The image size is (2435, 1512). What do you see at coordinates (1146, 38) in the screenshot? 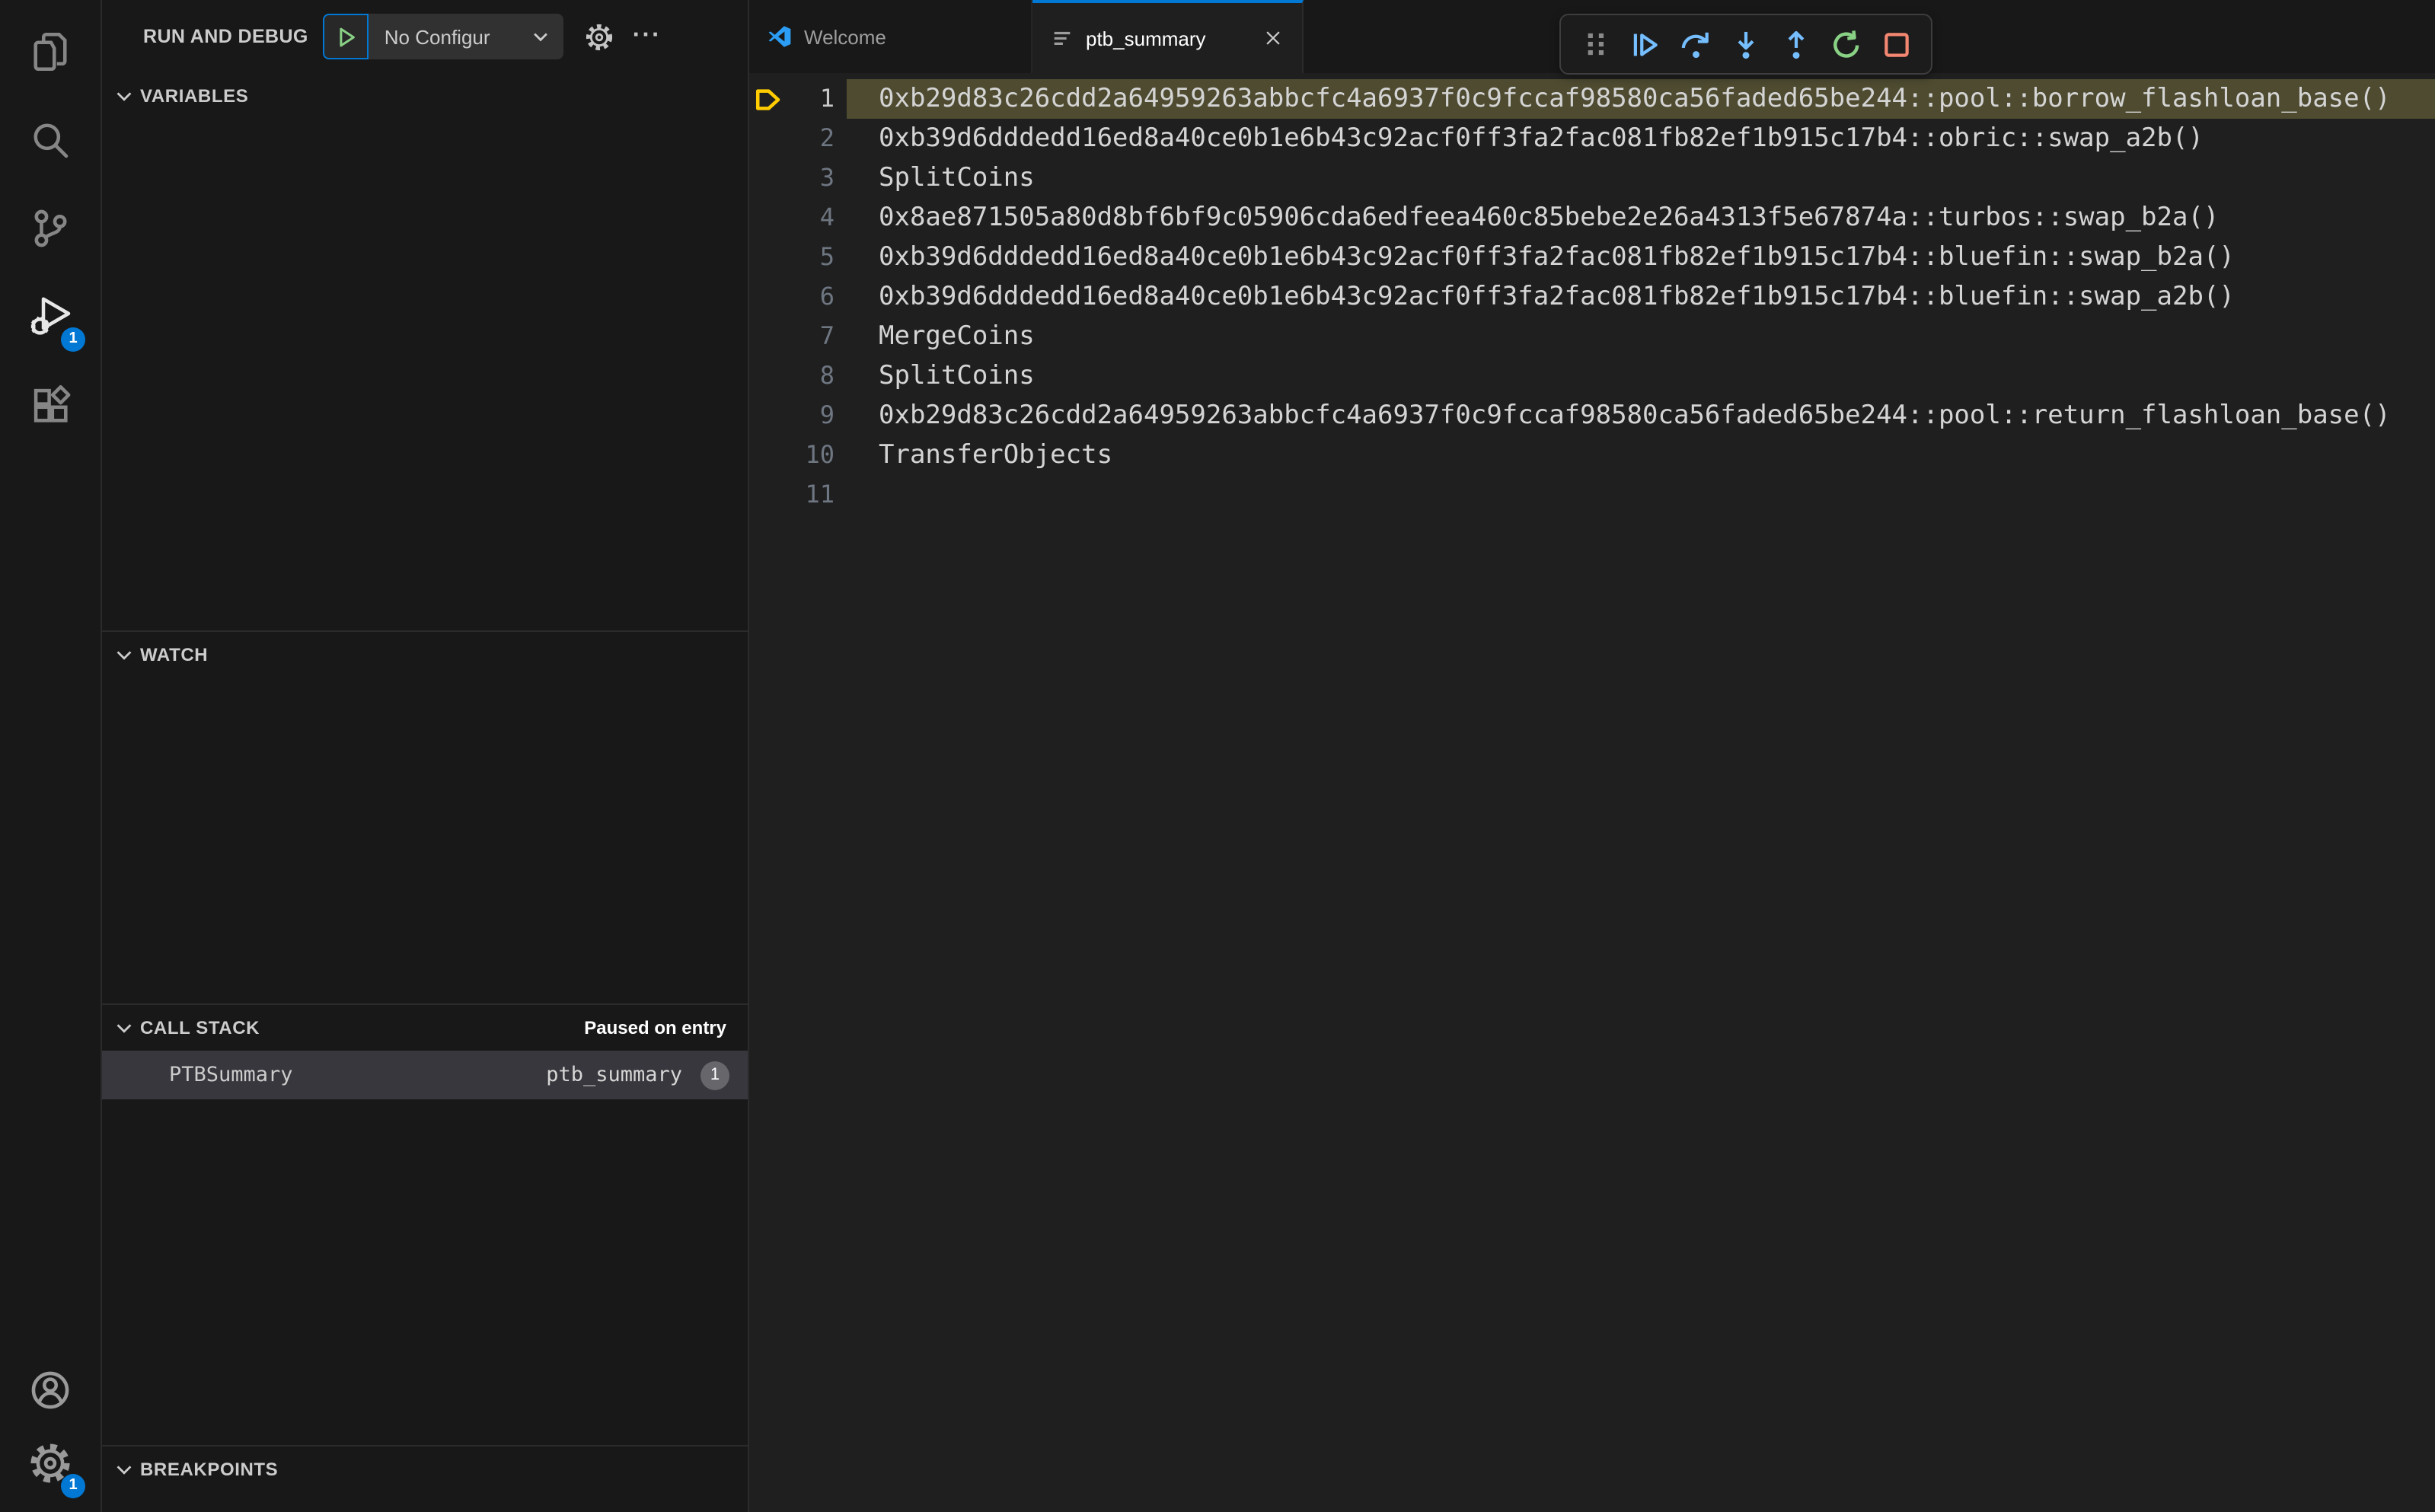
I see `tab-label: ptb_summary` at bounding box center [1146, 38].